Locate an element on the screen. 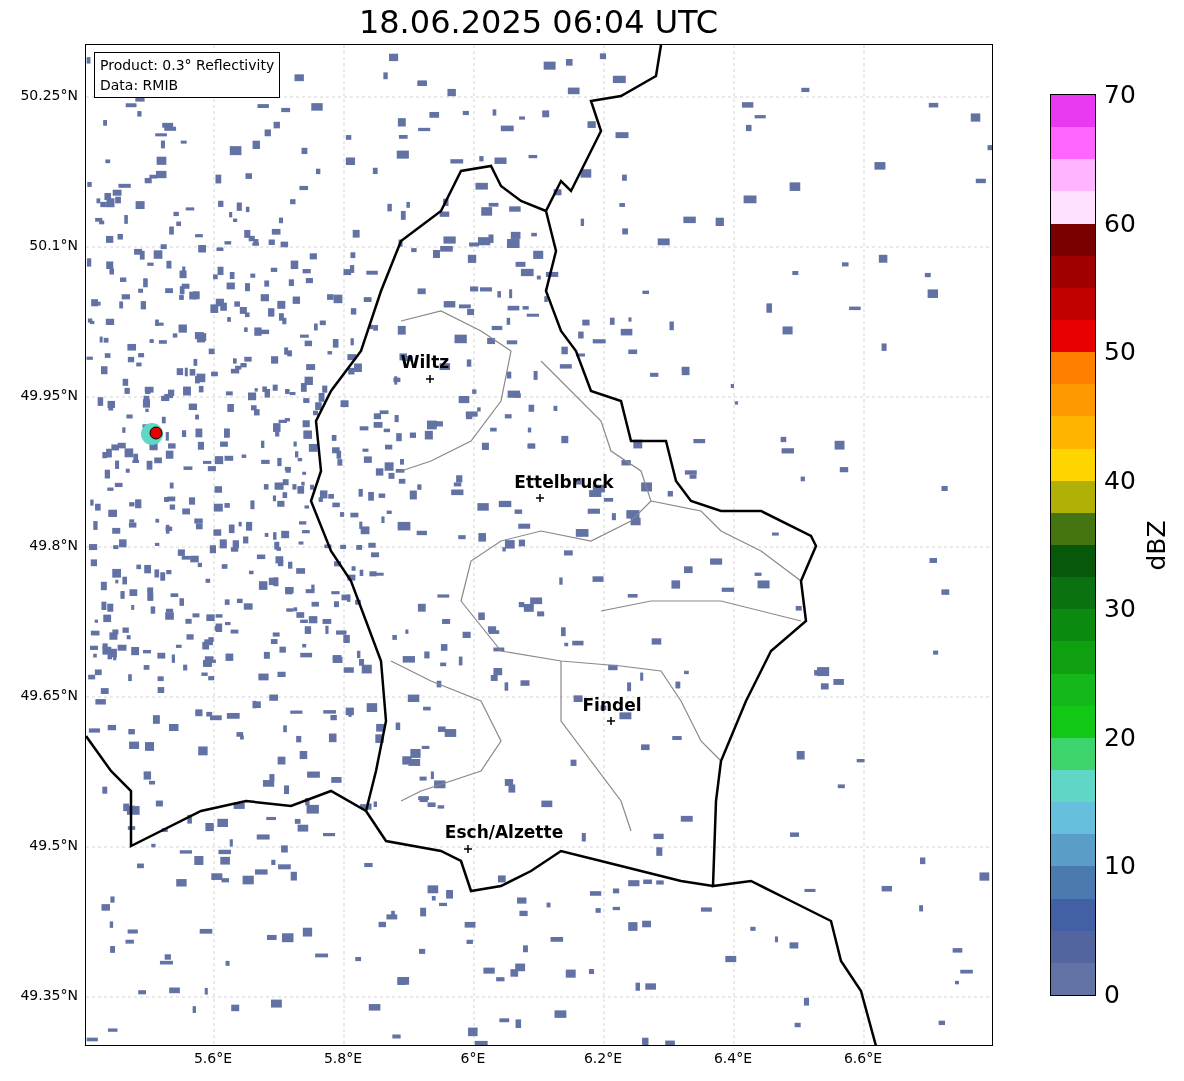 This screenshot has height=1081, width=1184. colorbar-tick-label: 20 is located at coordinates (1120, 737).